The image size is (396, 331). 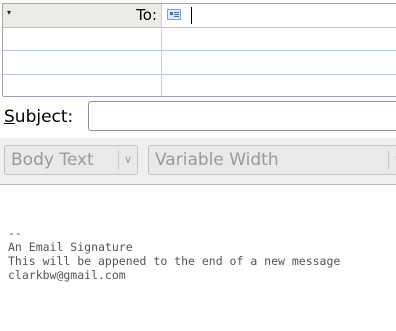 I want to click on signature-line: An Email Signature, so click(x=70, y=247).